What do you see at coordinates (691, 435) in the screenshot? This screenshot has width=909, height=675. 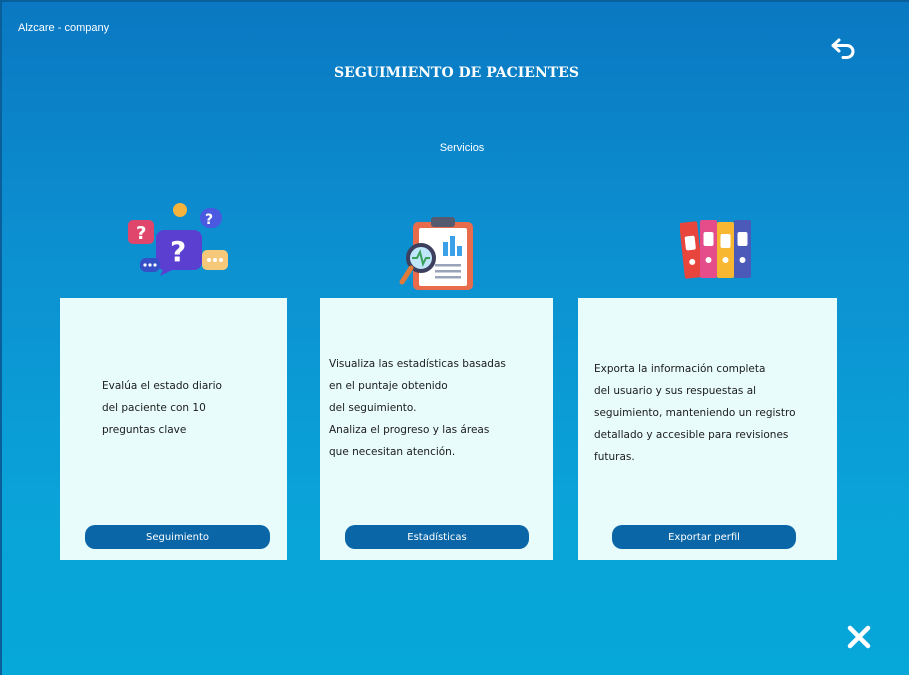 I see `card-text-line: detallado y accesible para revisiones` at bounding box center [691, 435].